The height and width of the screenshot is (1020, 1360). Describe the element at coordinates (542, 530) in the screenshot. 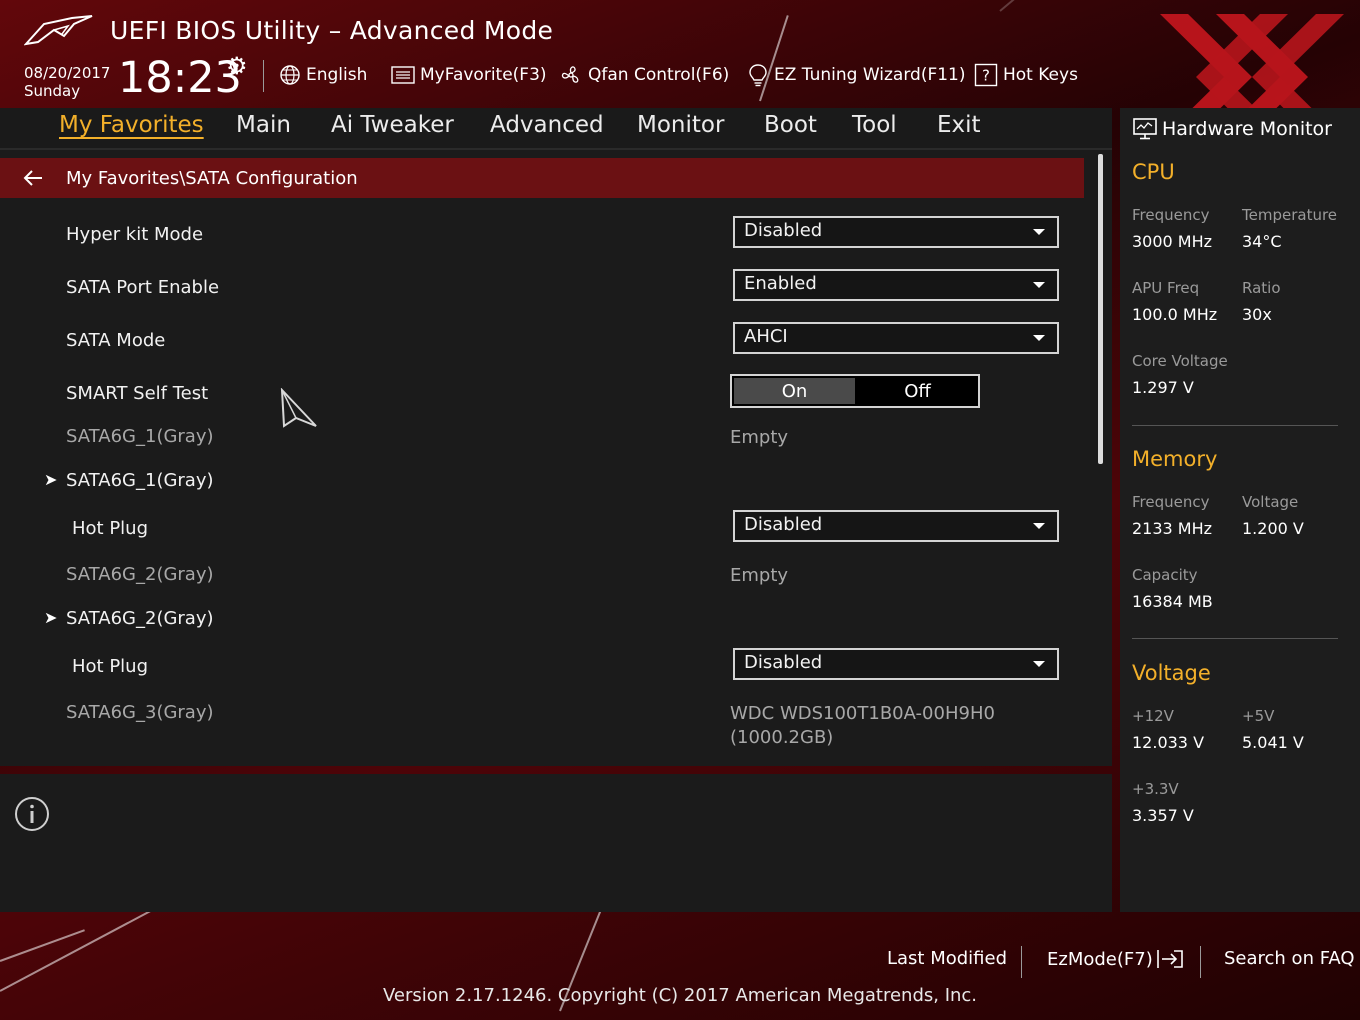

I see `setting-row-hot-plug-1: Hot Plug Disabled` at that location.